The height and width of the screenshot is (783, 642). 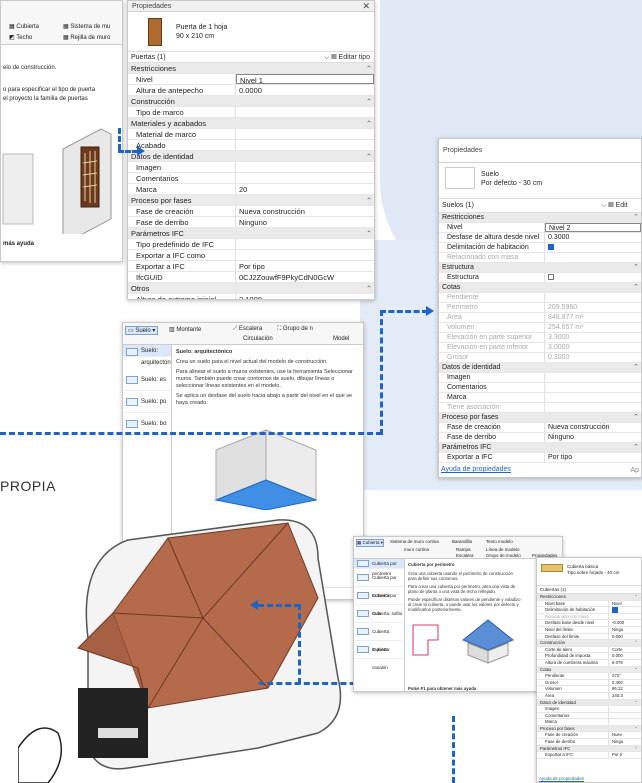 I want to click on property-value: 0.000, so click(x=625, y=656).